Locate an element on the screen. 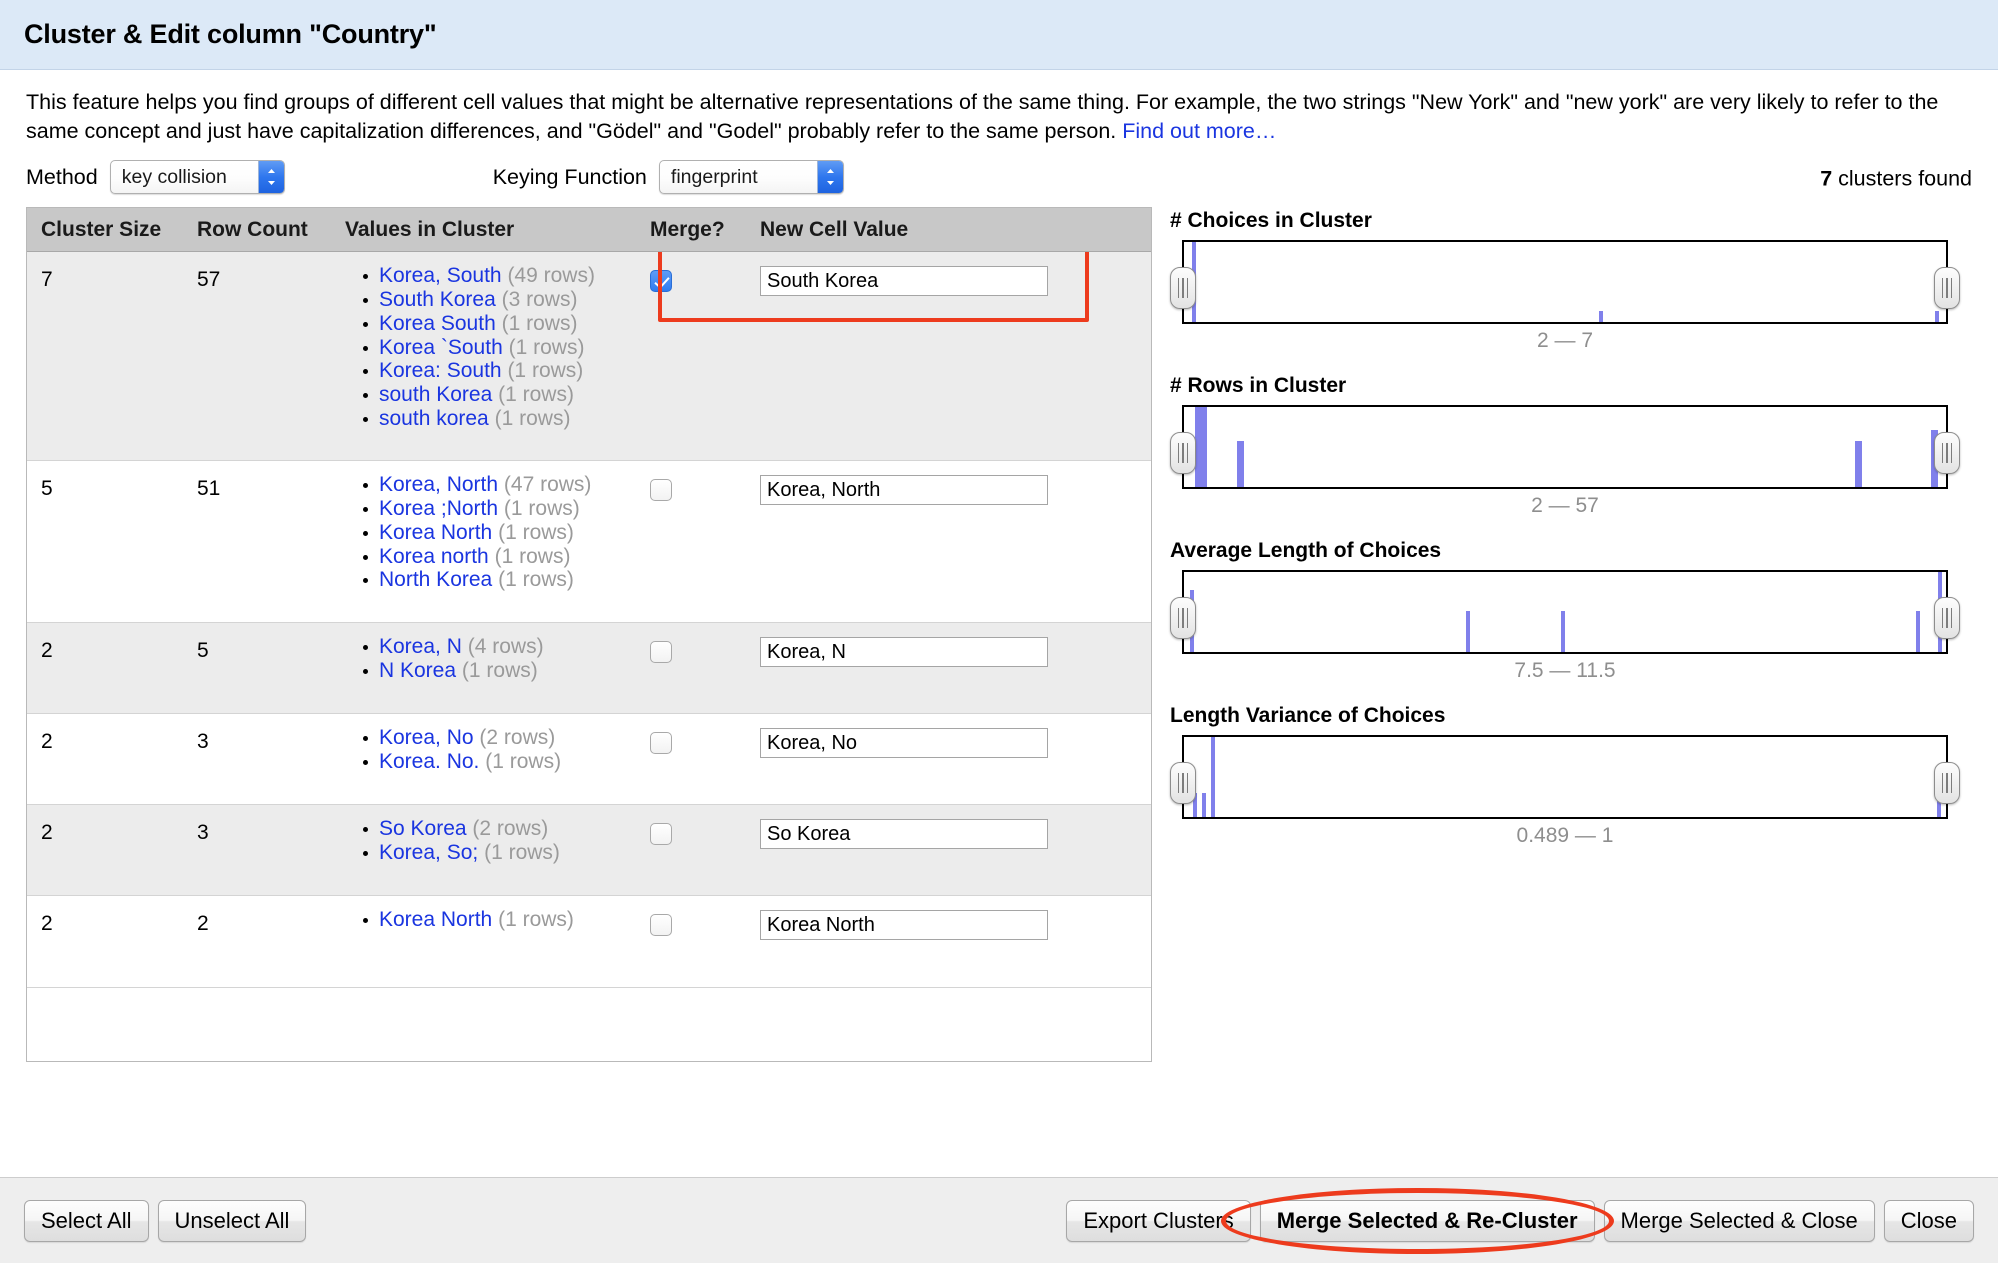  cluster-value: Korea, So; is located at coordinates (428, 852).